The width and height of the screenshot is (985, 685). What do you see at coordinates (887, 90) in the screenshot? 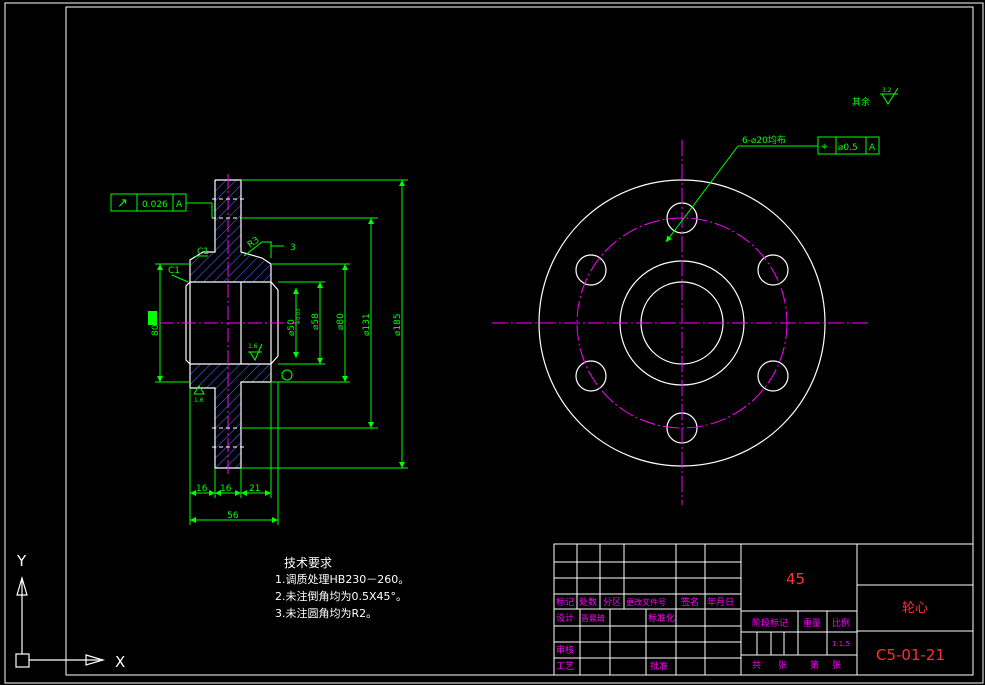
I see `surface-note-value: 3.2` at bounding box center [887, 90].